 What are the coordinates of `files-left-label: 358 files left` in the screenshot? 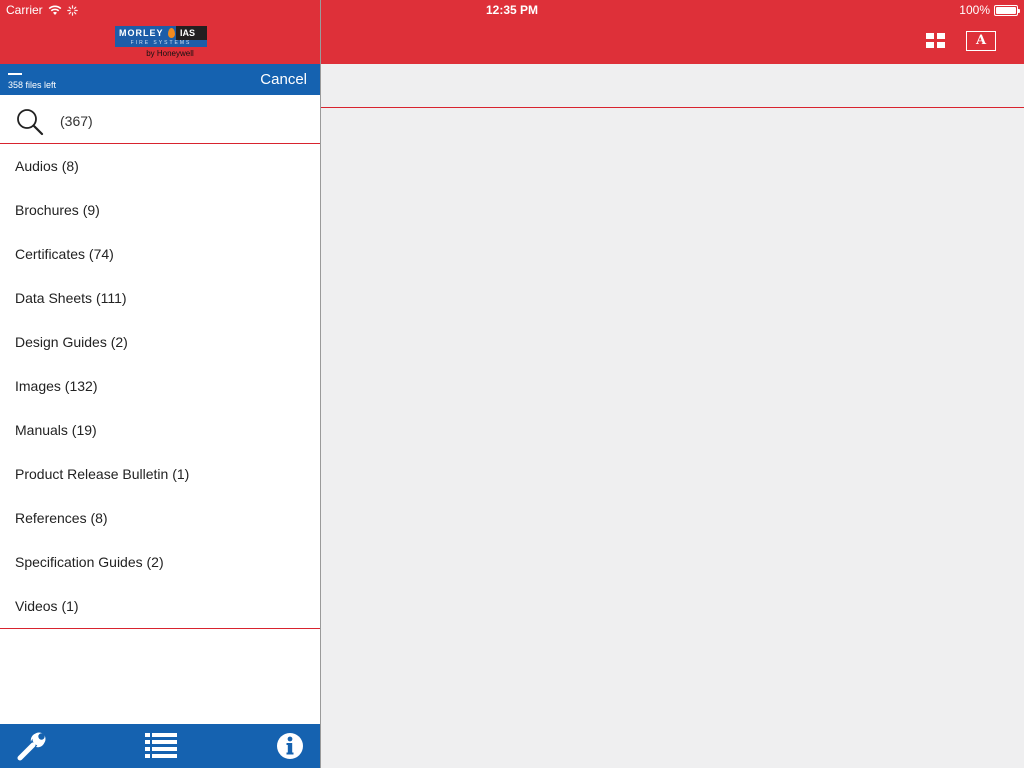 It's located at (32, 85).